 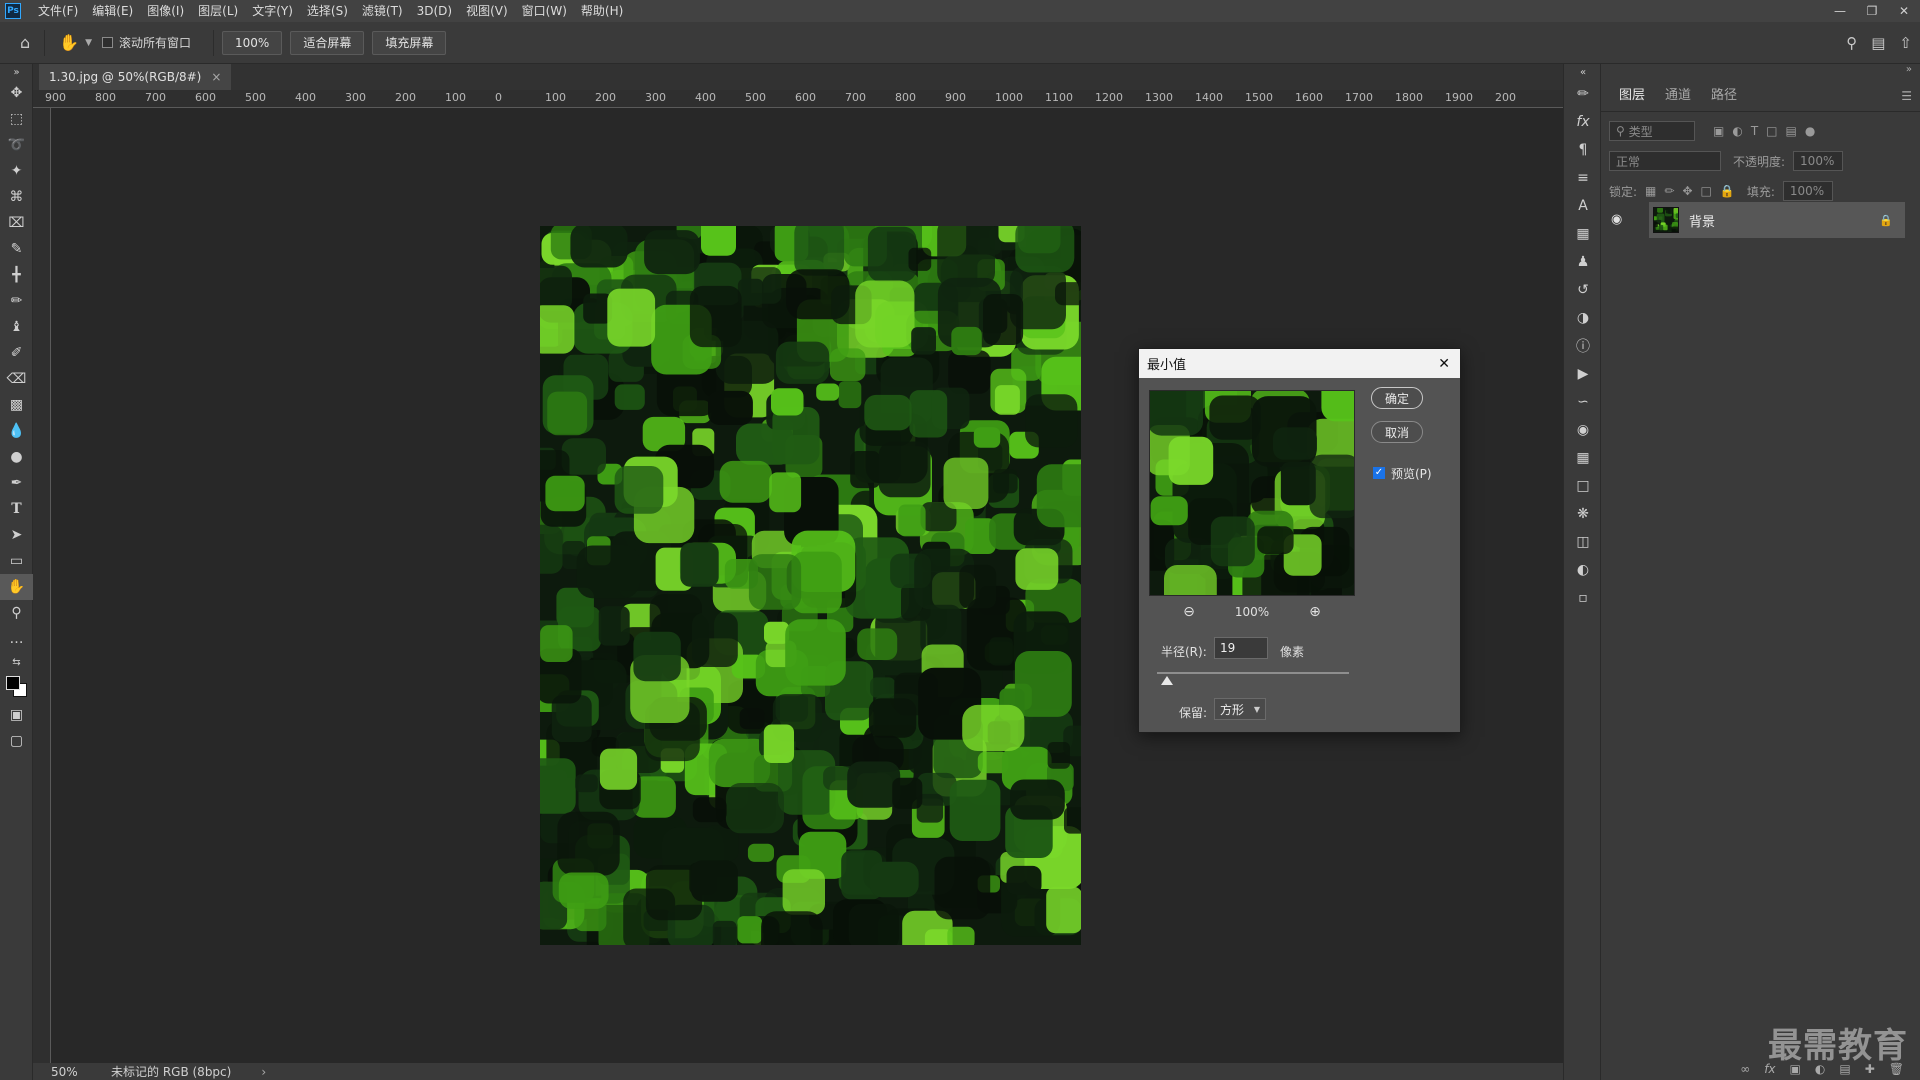 What do you see at coordinates (1777, 220) in the screenshot?
I see `layer-row-background: 背景 🔒` at bounding box center [1777, 220].